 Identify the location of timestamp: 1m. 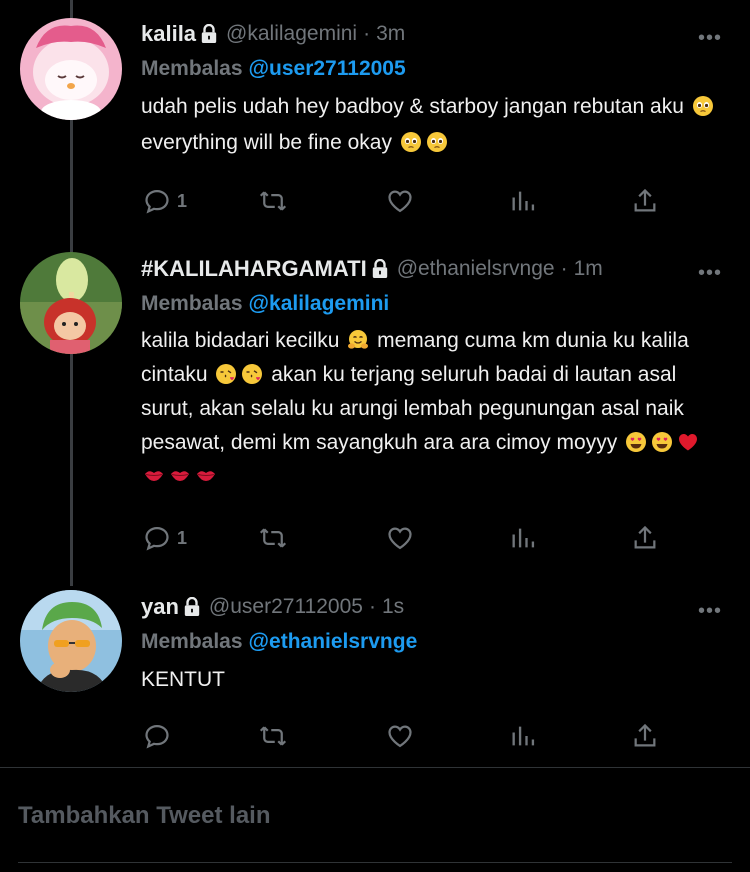
(588, 269).